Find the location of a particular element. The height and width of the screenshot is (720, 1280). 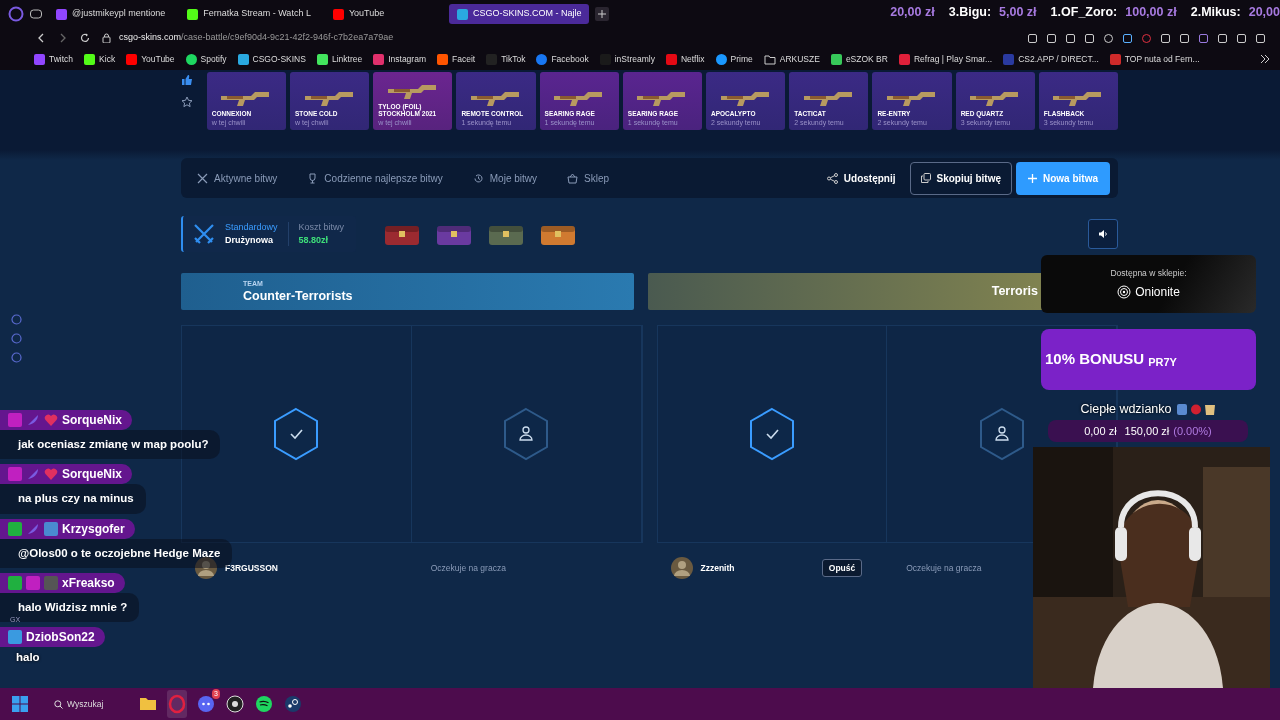

goal-current: 0,00 zł is located at coordinates (1100, 431).